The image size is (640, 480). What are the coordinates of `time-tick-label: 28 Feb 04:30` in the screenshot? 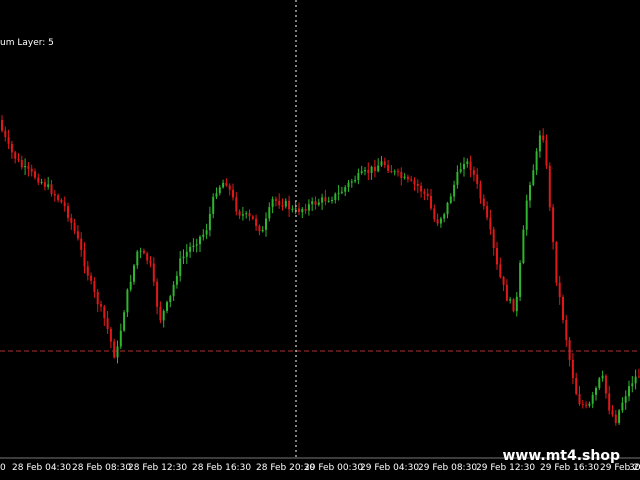 It's located at (41, 468).